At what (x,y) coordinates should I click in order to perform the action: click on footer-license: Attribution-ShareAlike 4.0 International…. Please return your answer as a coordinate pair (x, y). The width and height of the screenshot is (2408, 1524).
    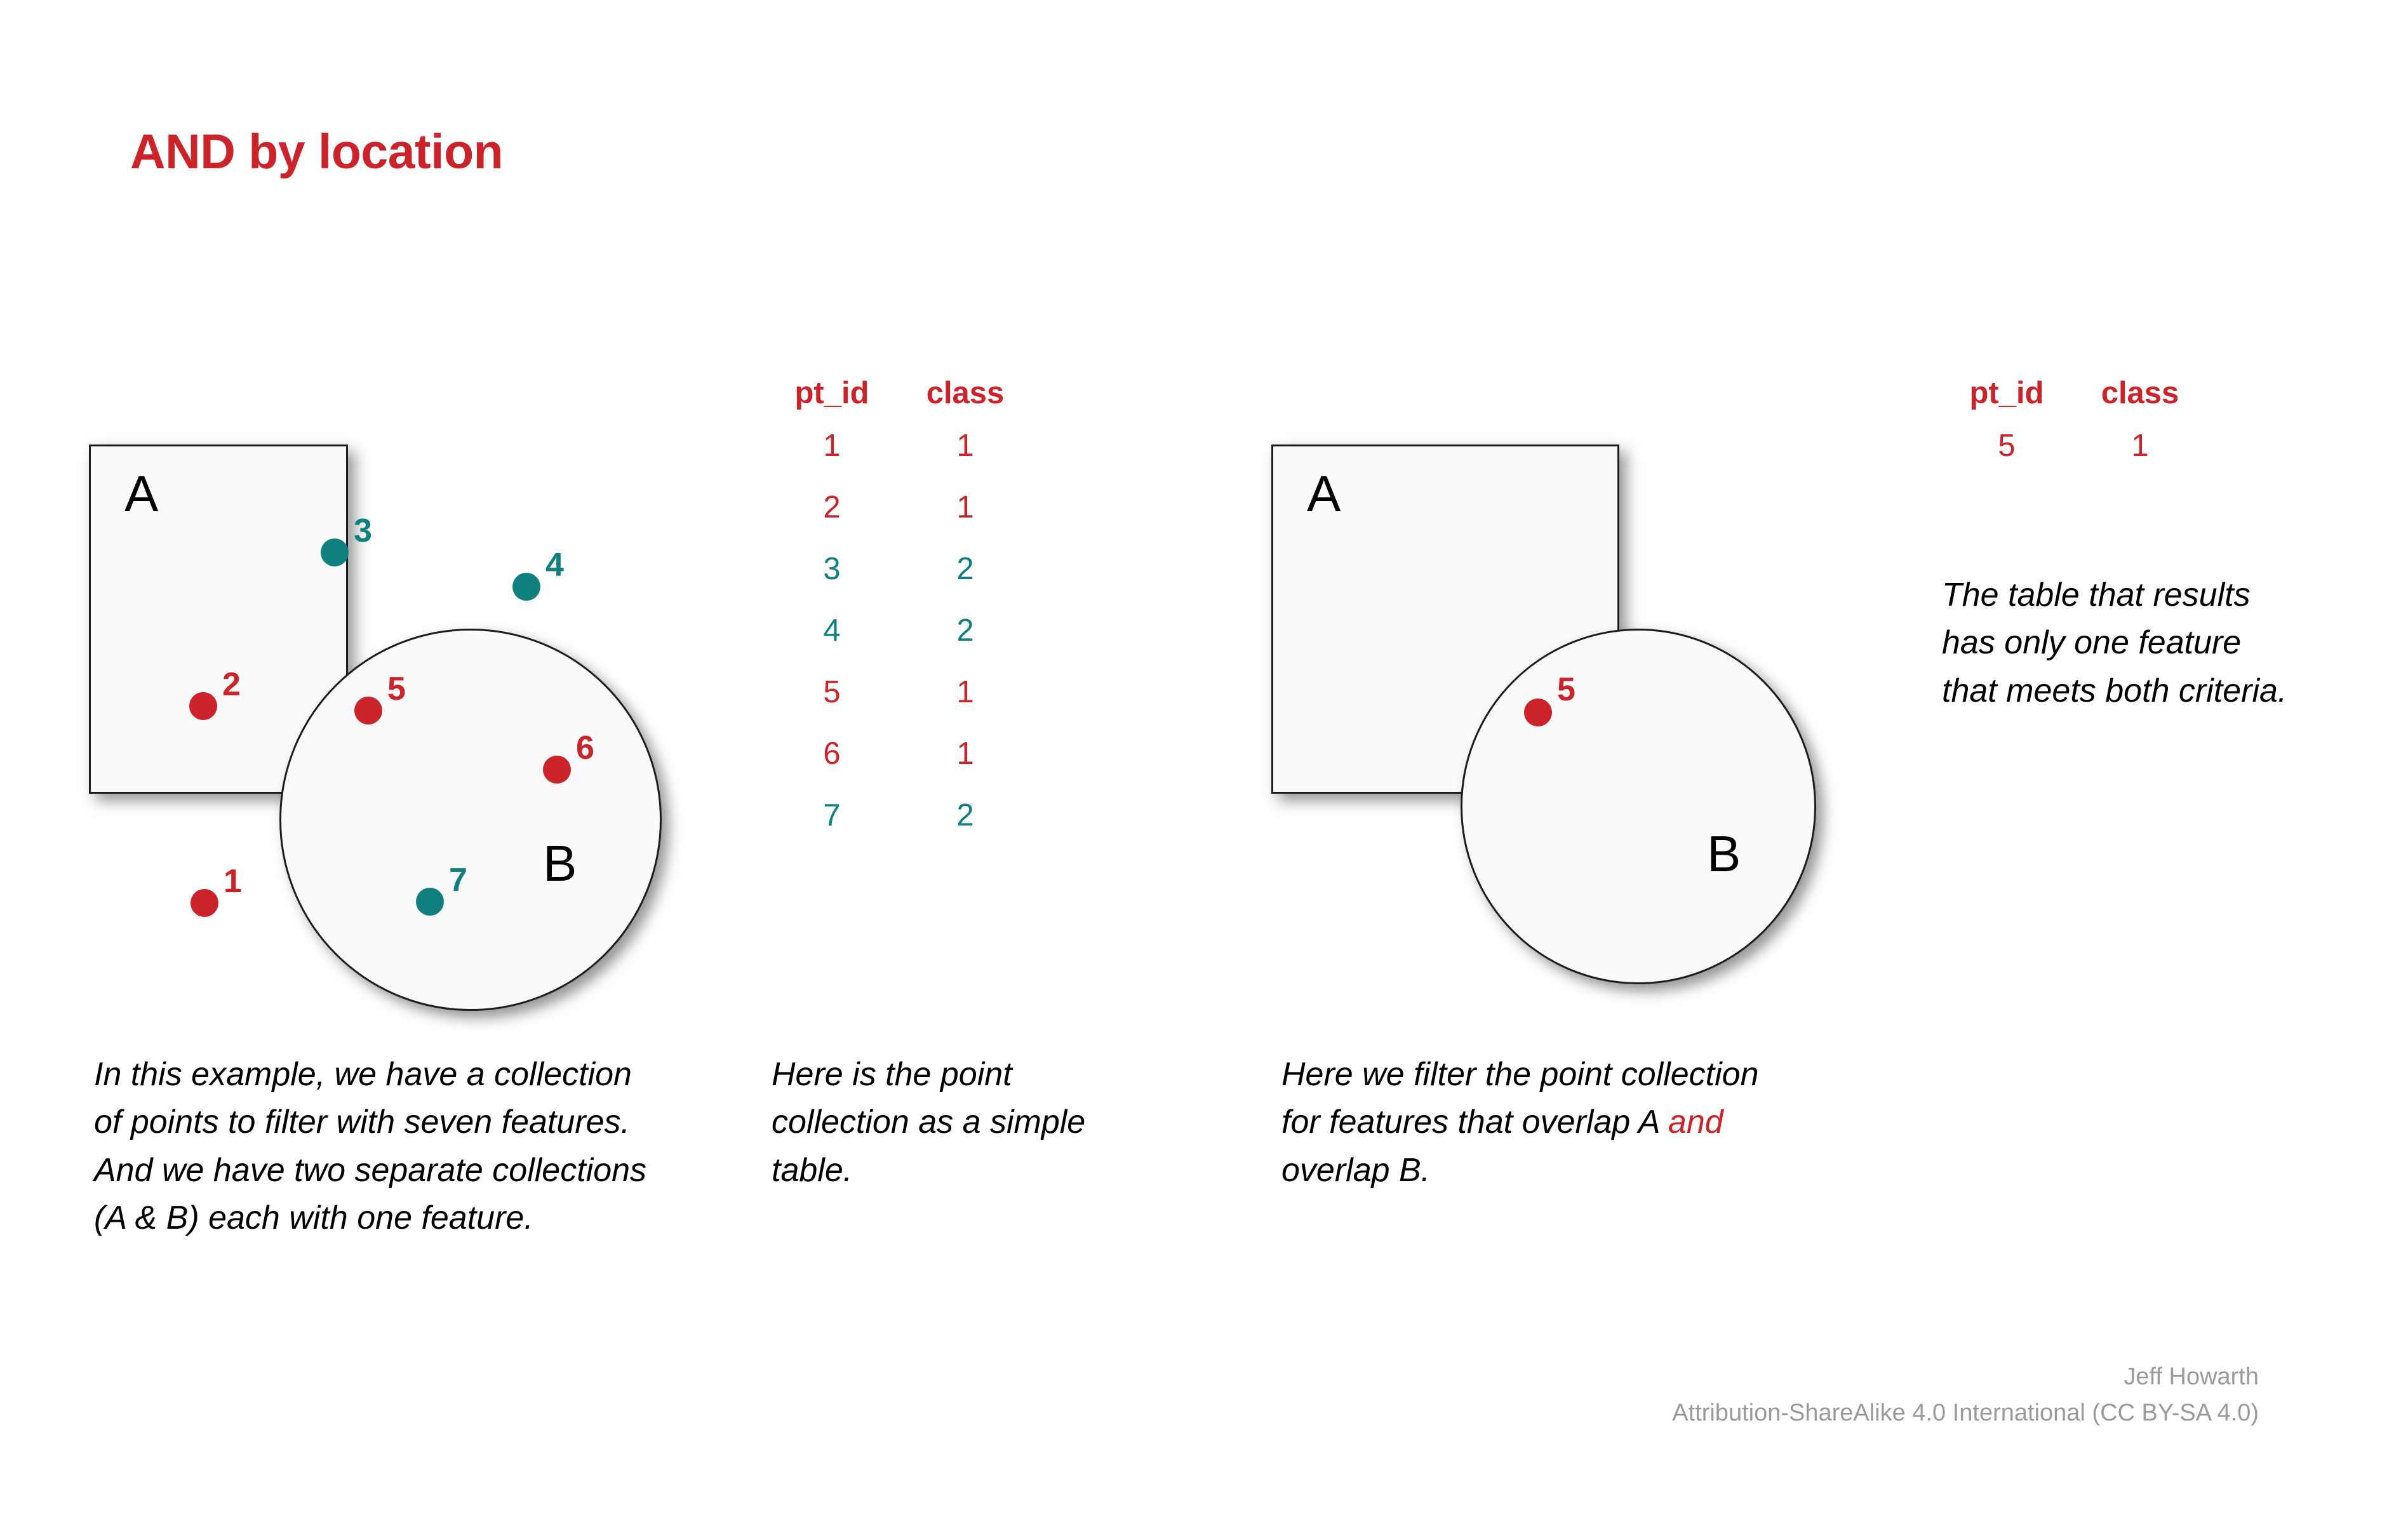
    Looking at the image, I should click on (1966, 1413).